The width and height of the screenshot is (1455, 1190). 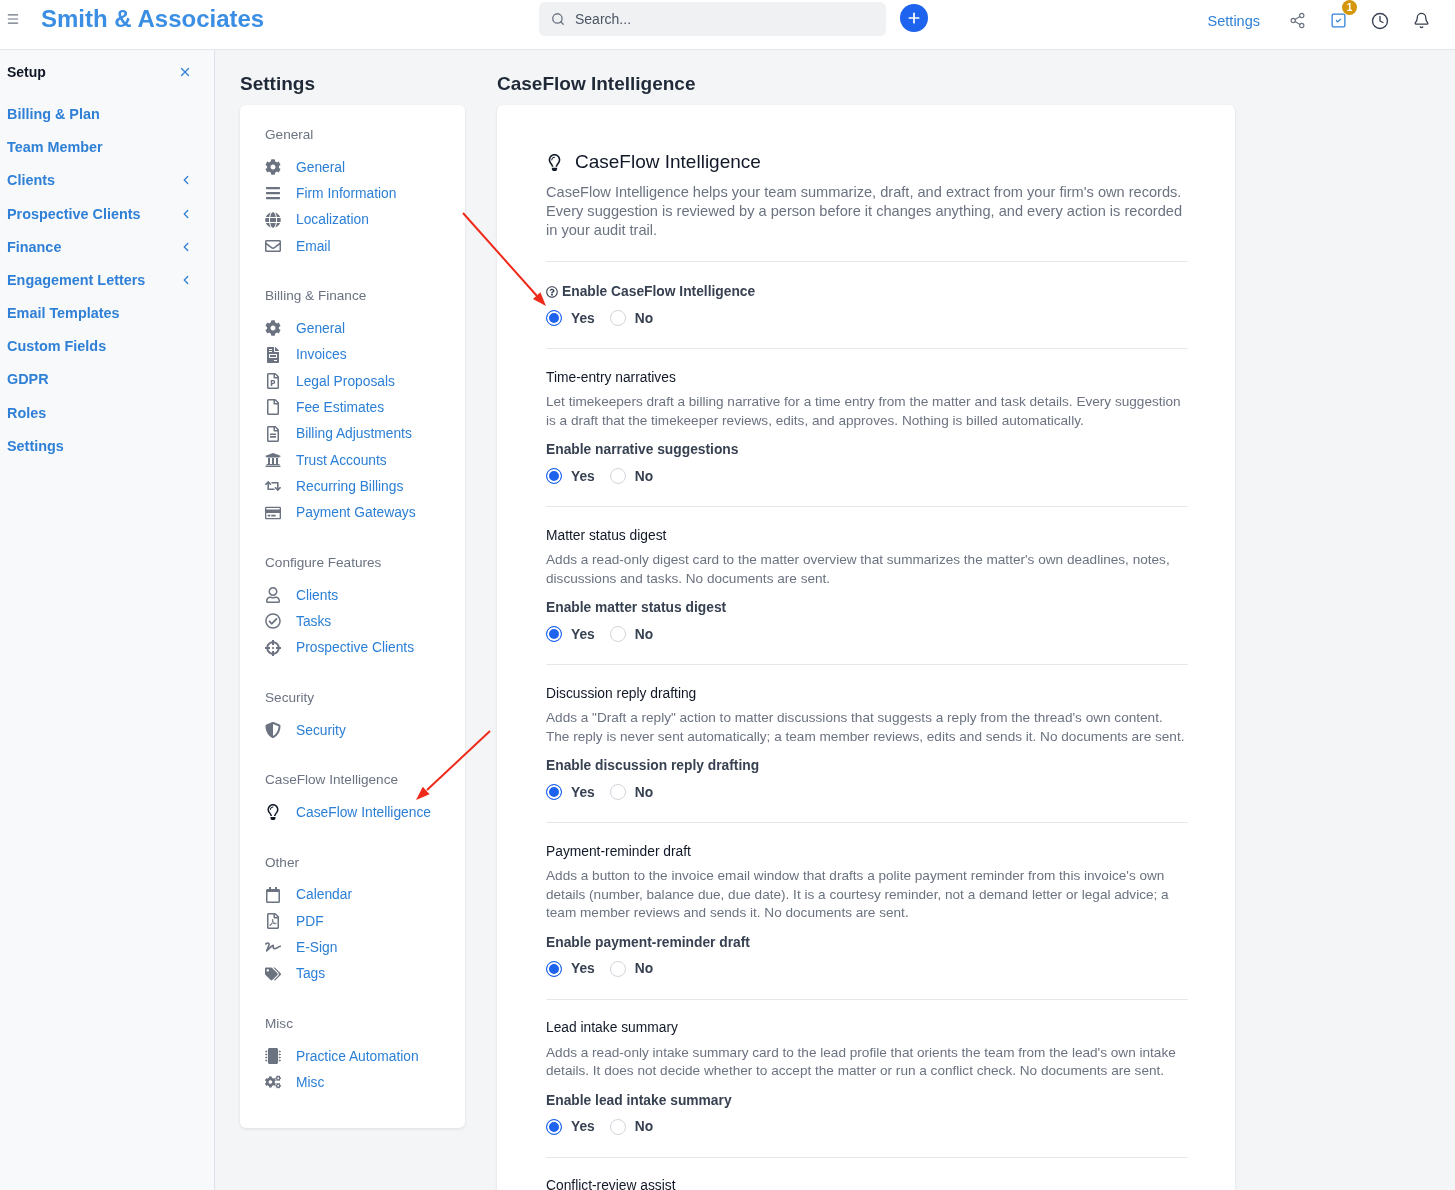 What do you see at coordinates (100, 180) in the screenshot?
I see `sidebar-item: Clients` at bounding box center [100, 180].